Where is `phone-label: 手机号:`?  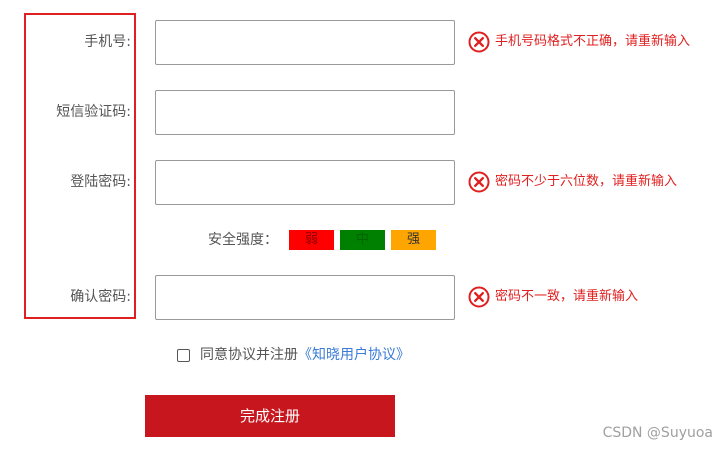
phone-label: 手机号: is located at coordinates (107, 42).